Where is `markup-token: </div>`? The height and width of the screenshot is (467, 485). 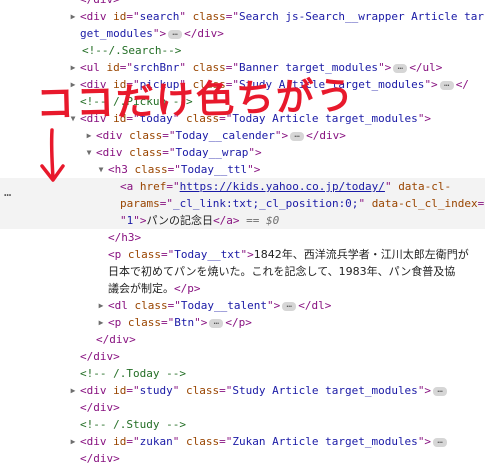
markup-token: </div> is located at coordinates (100, 356).